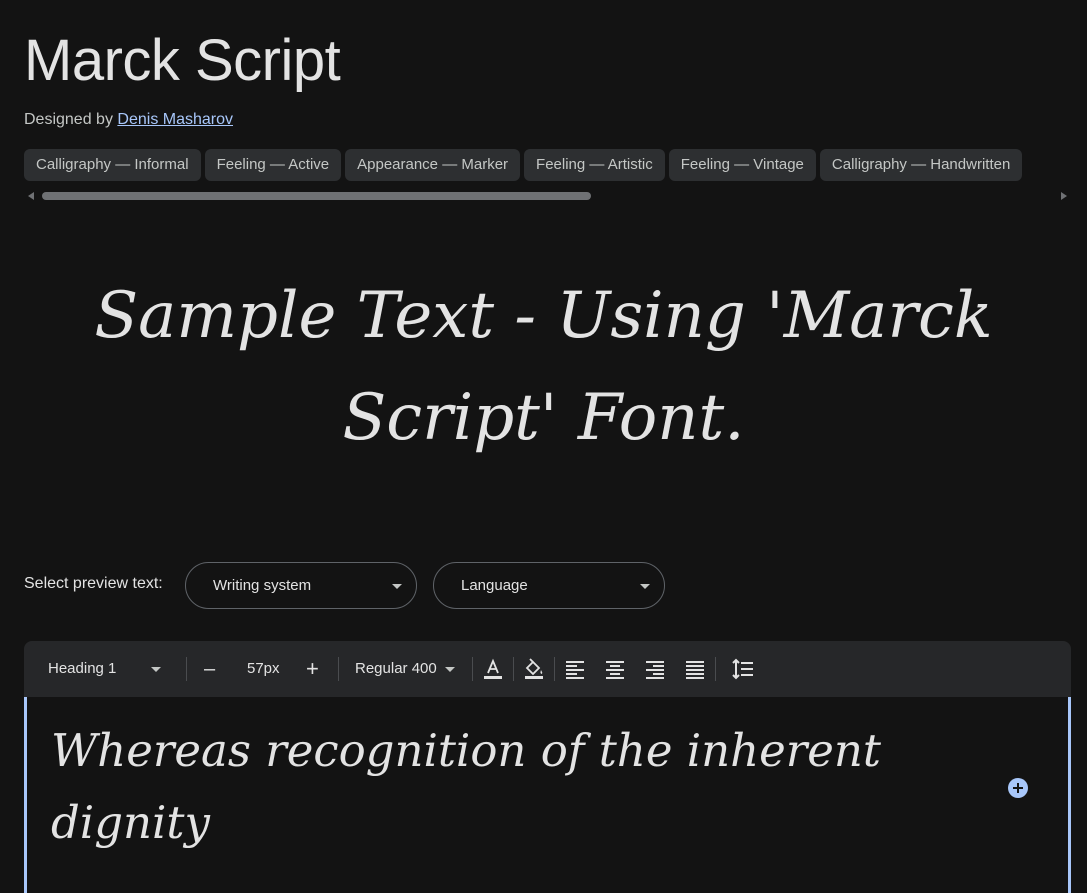  I want to click on align-right-icon, so click(655, 669).